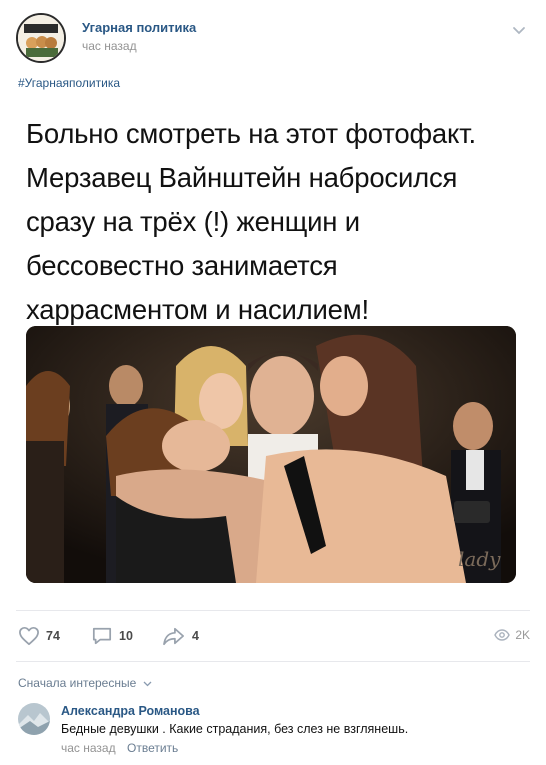 The width and height of the screenshot is (546, 765). I want to click on views-counter: 2K, so click(512, 635).